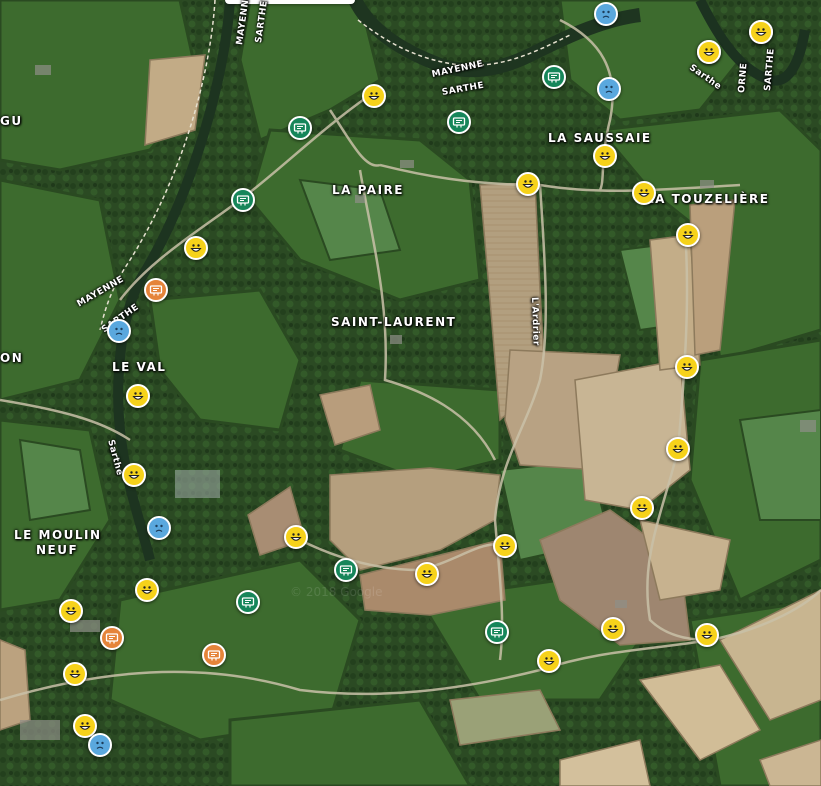  Describe the element at coordinates (600, 138) in the screenshot. I see `place-label-la-saussaie: LA SAUSSAIE` at that location.